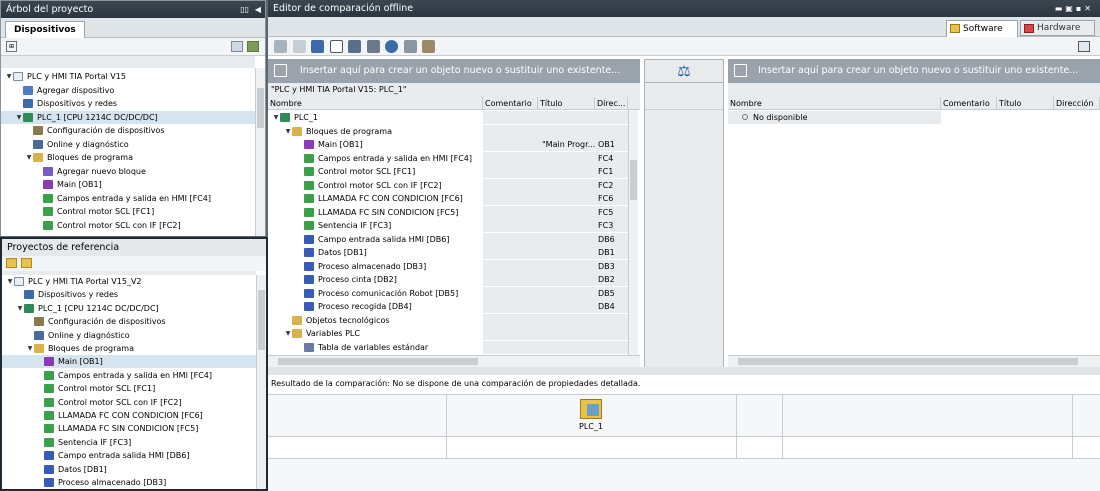 The image size is (1100, 491). Describe the element at coordinates (129, 455) in the screenshot. I see `tree-item: Campo entrada salida HMI [DB6]` at that location.